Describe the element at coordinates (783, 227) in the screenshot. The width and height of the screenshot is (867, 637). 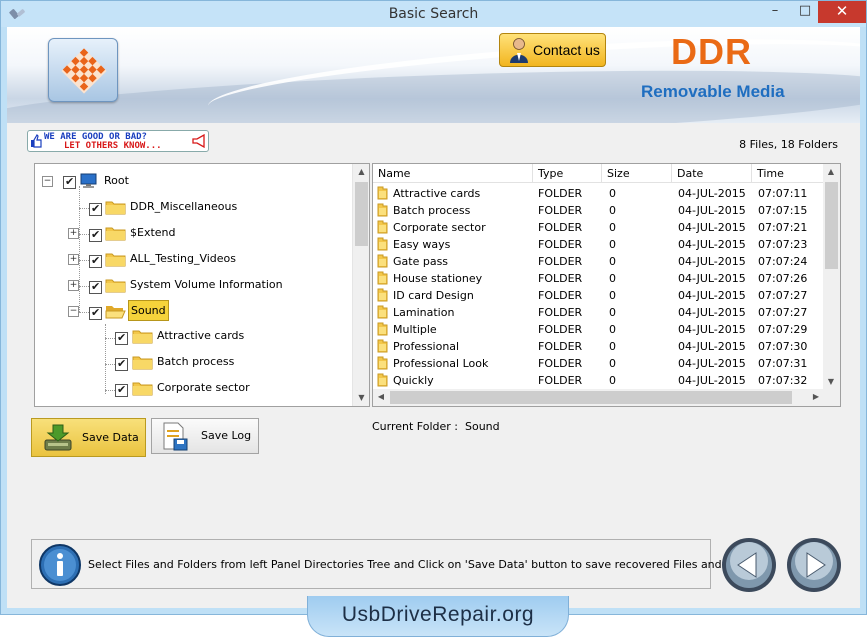
I see `cell-time: 07:07:21` at that location.